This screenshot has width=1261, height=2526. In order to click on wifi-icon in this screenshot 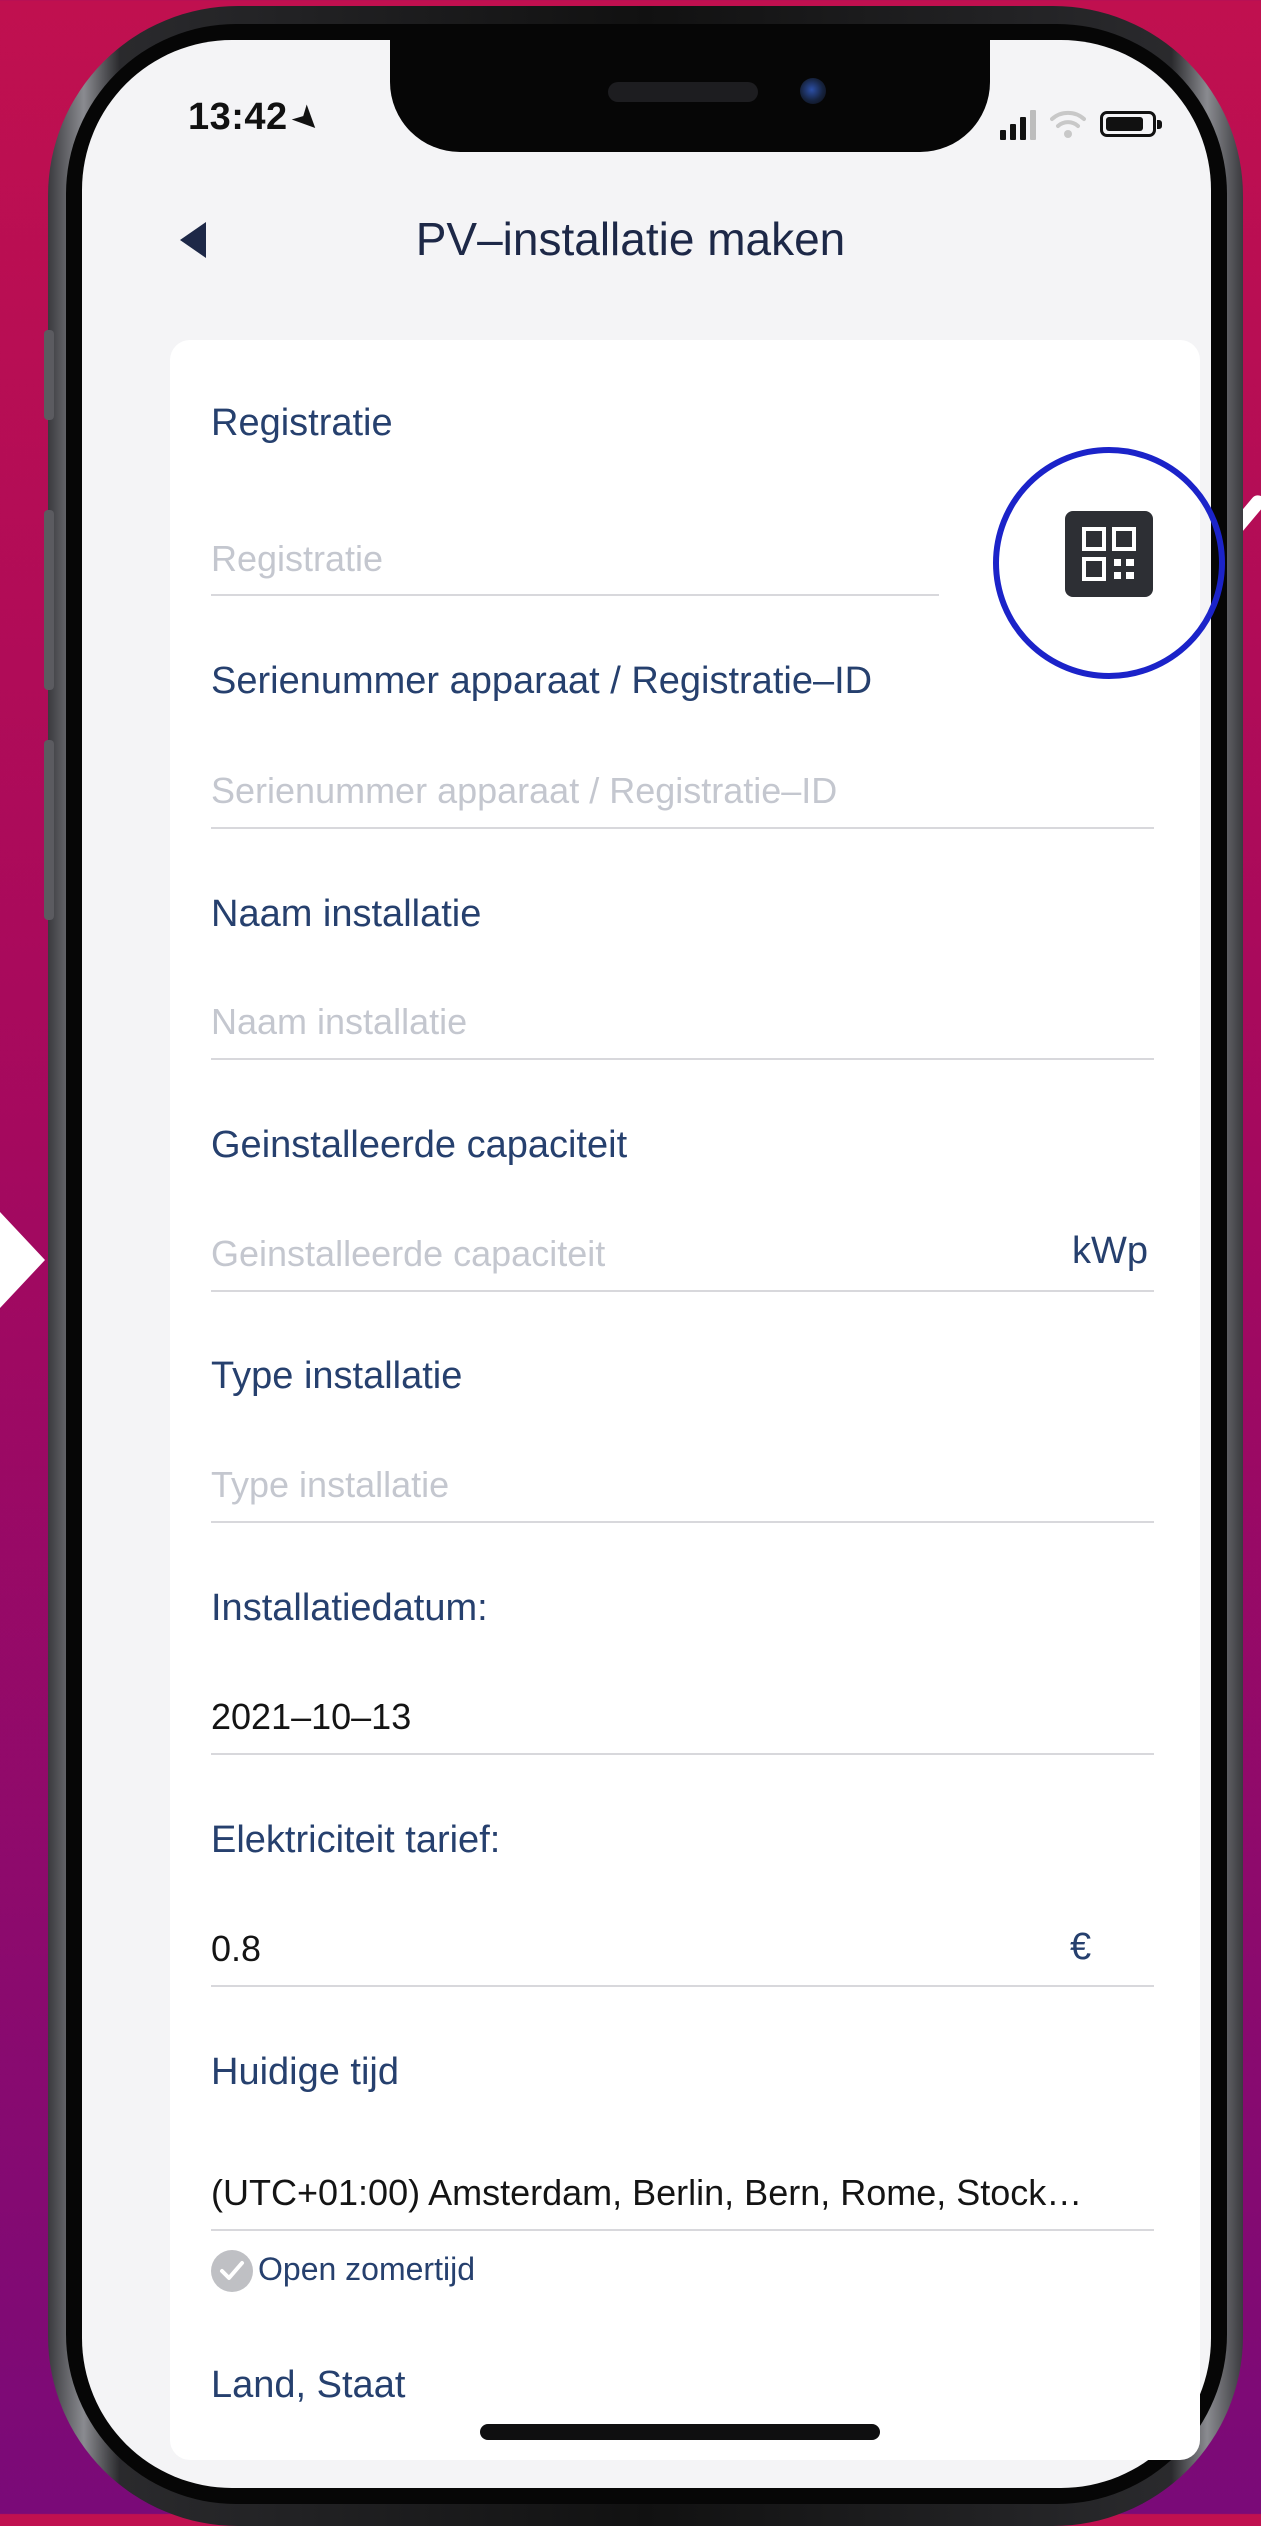, I will do `click(1068, 124)`.